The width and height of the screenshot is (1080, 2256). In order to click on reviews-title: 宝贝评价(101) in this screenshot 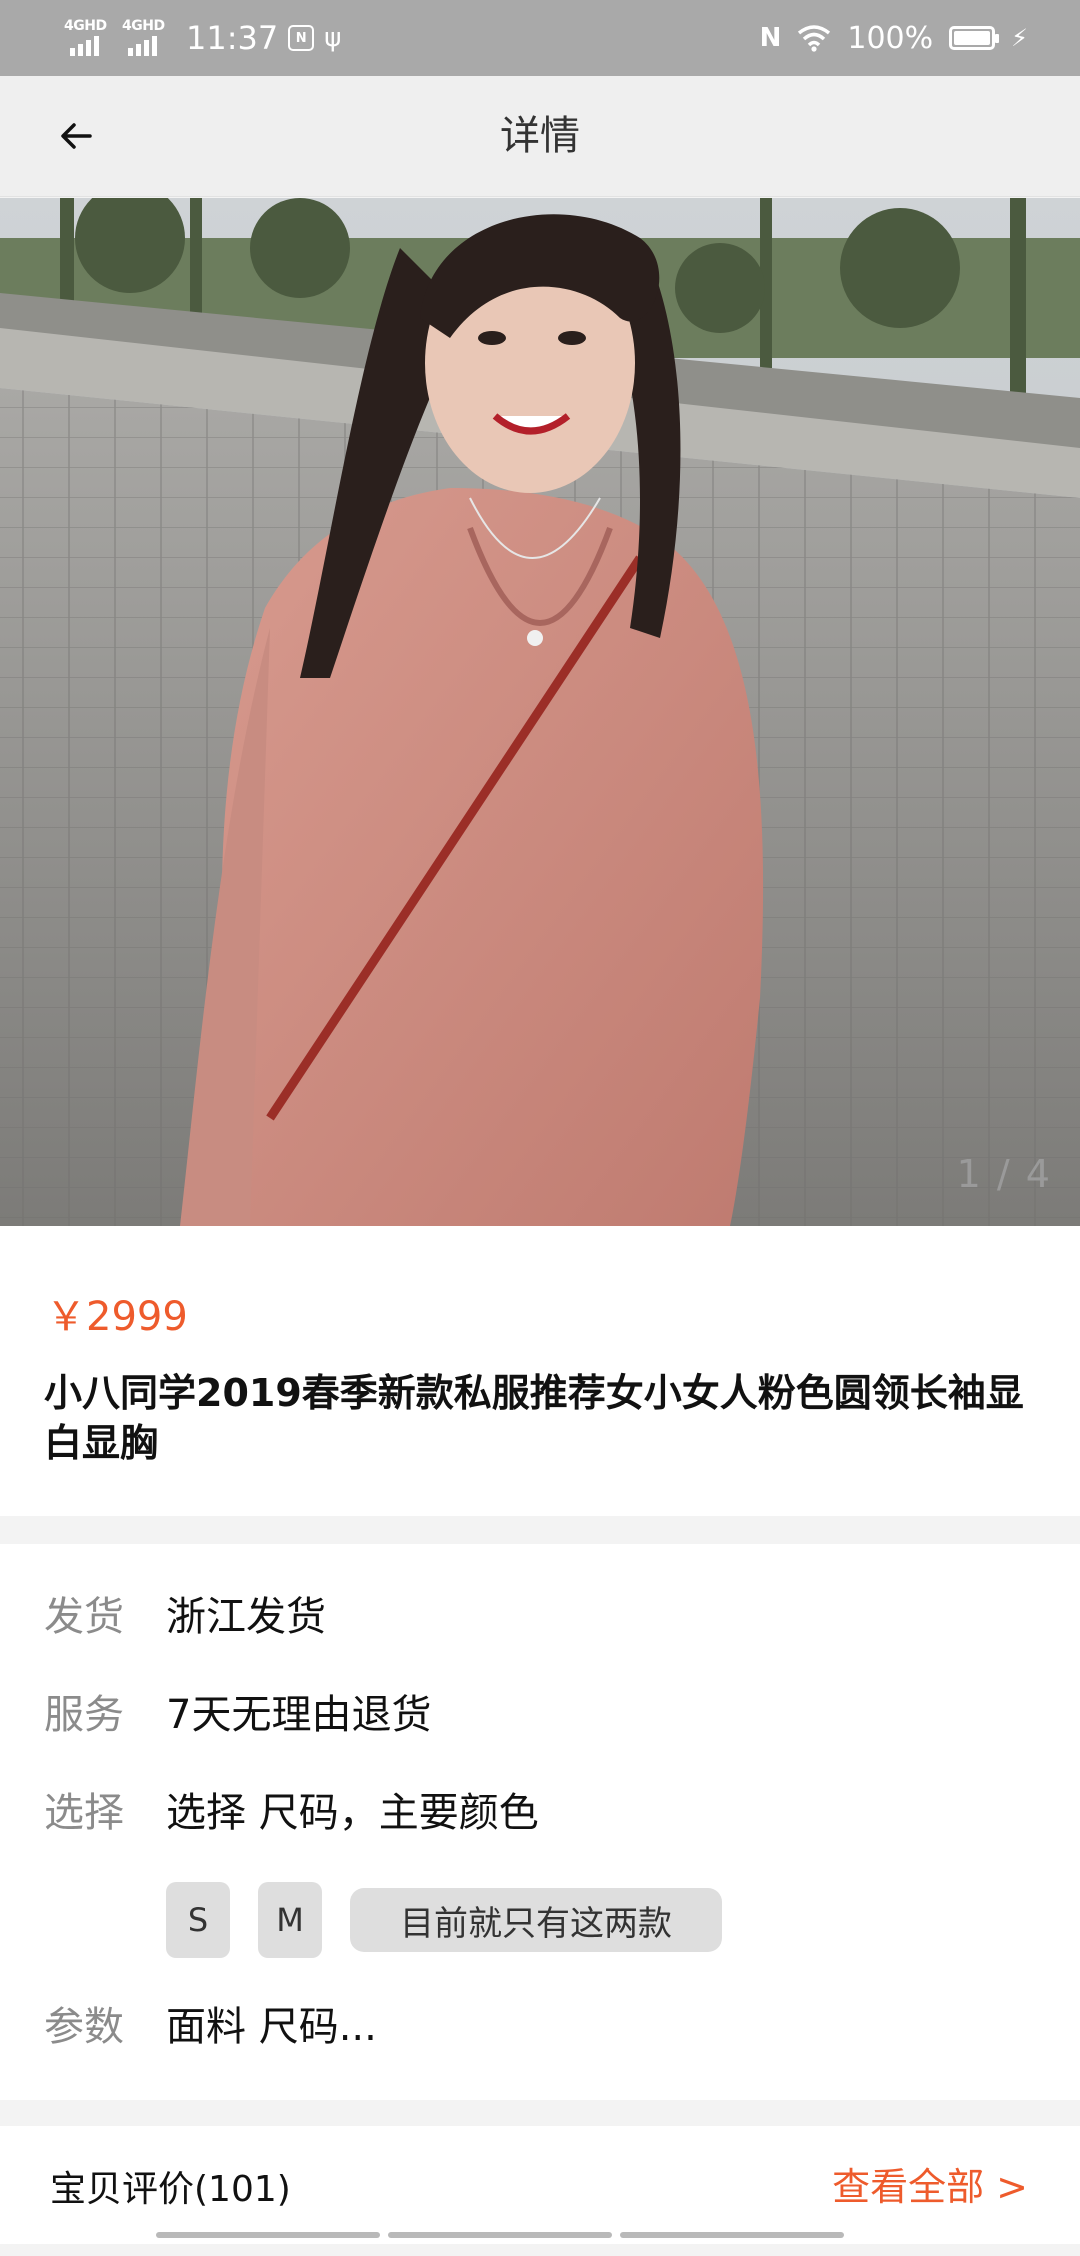, I will do `click(170, 2189)`.